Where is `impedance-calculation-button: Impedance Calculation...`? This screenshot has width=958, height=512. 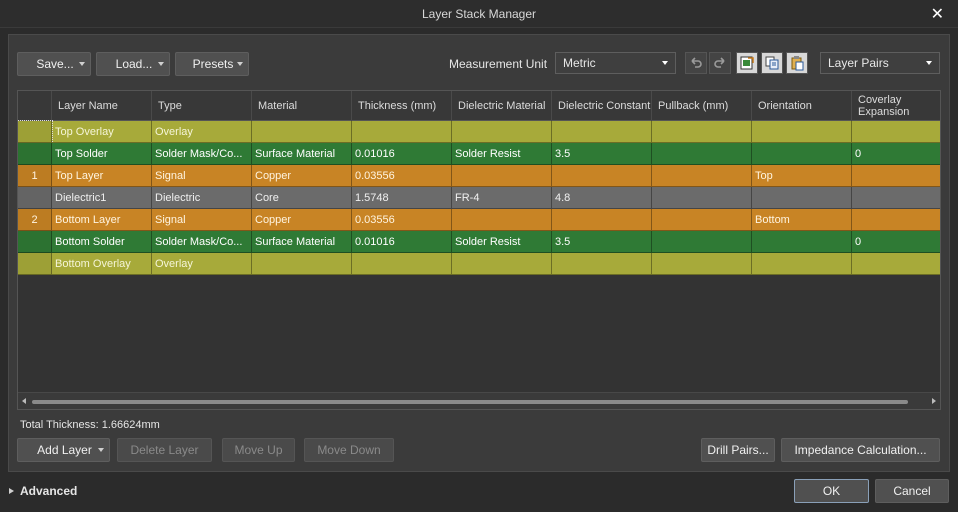 impedance-calculation-button: Impedance Calculation... is located at coordinates (860, 450).